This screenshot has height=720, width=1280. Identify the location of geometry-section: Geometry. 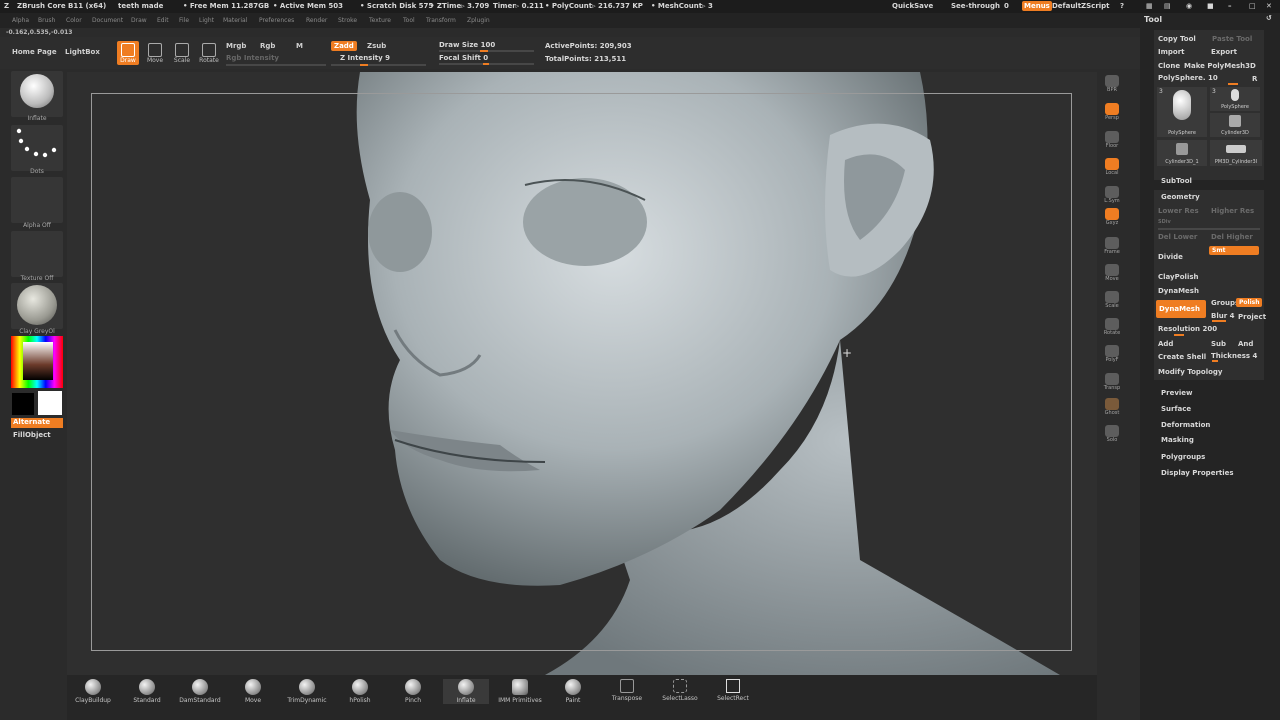
(1180, 197).